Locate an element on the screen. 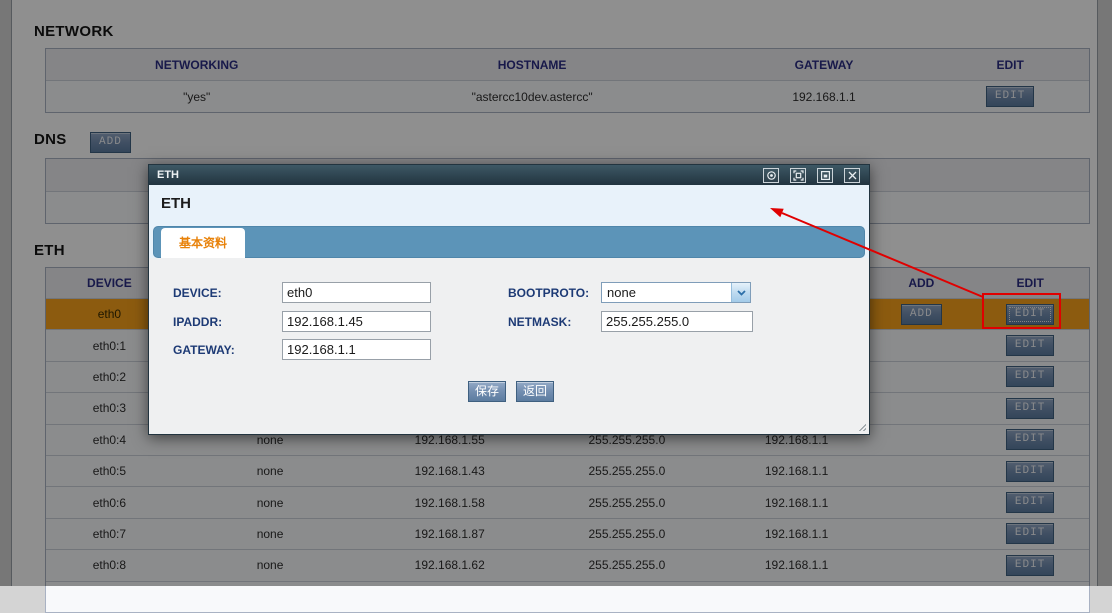  gateway-label: GATEWAY: is located at coordinates (204, 350).